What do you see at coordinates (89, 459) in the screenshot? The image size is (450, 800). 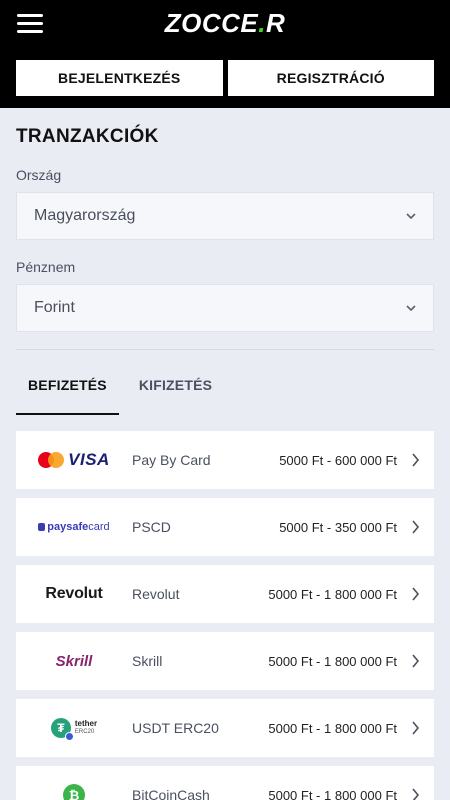 I see `visa-logo-text: VISA` at bounding box center [89, 459].